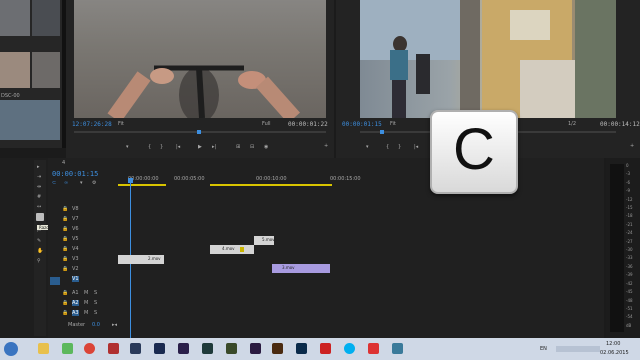  Describe the element at coordinates (121, 124) in the screenshot. I see `source-fit-select: Fit` at that location.